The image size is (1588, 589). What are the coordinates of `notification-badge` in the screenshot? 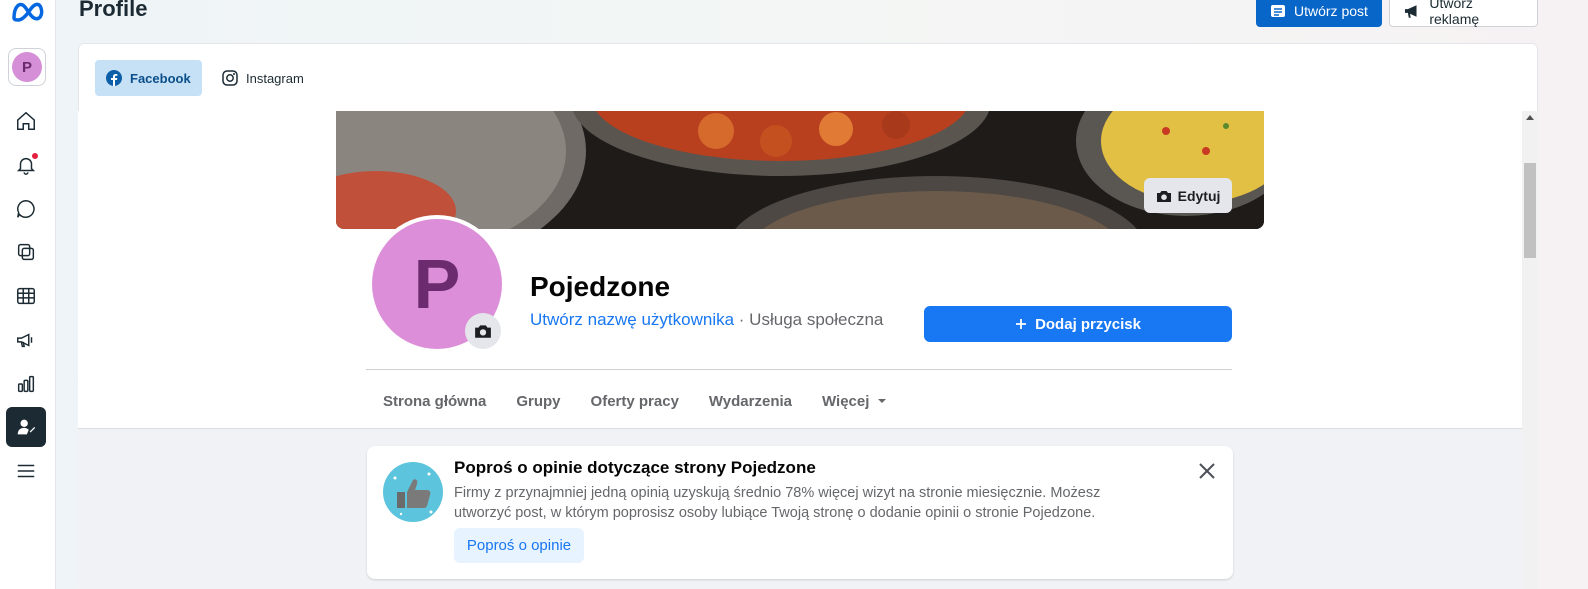 It's located at (35, 156).